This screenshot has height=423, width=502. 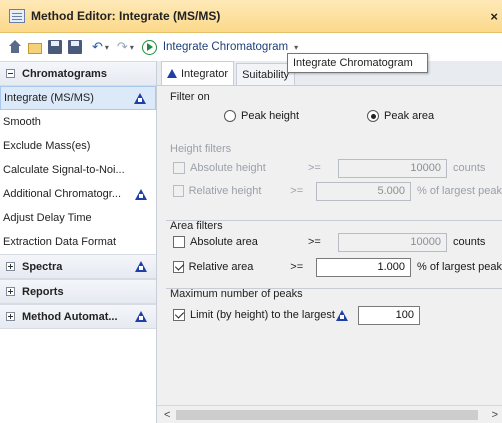 What do you see at coordinates (179, 168) in the screenshot?
I see `absolute-height-checkbox` at bounding box center [179, 168].